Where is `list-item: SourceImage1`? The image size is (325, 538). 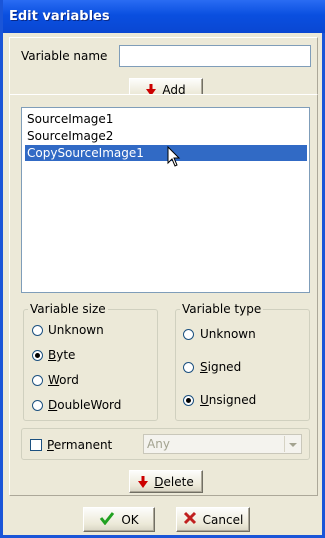 list-item: SourceImage1 is located at coordinates (69, 119).